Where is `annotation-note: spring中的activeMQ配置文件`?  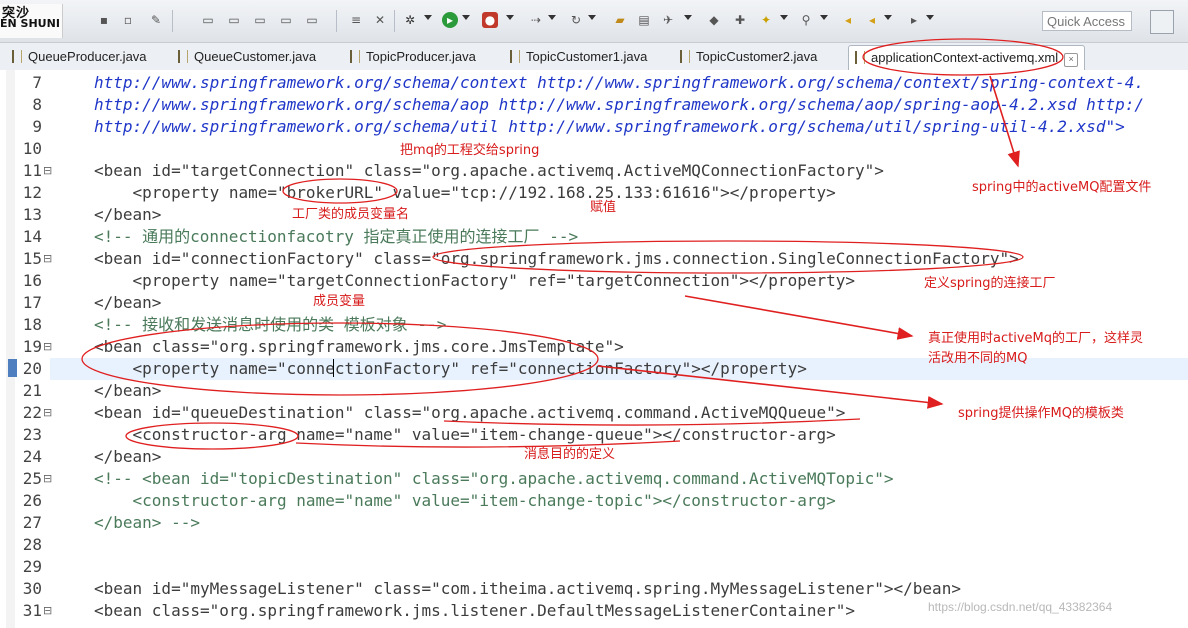 annotation-note: spring中的activeMQ配置文件 is located at coordinates (1062, 187).